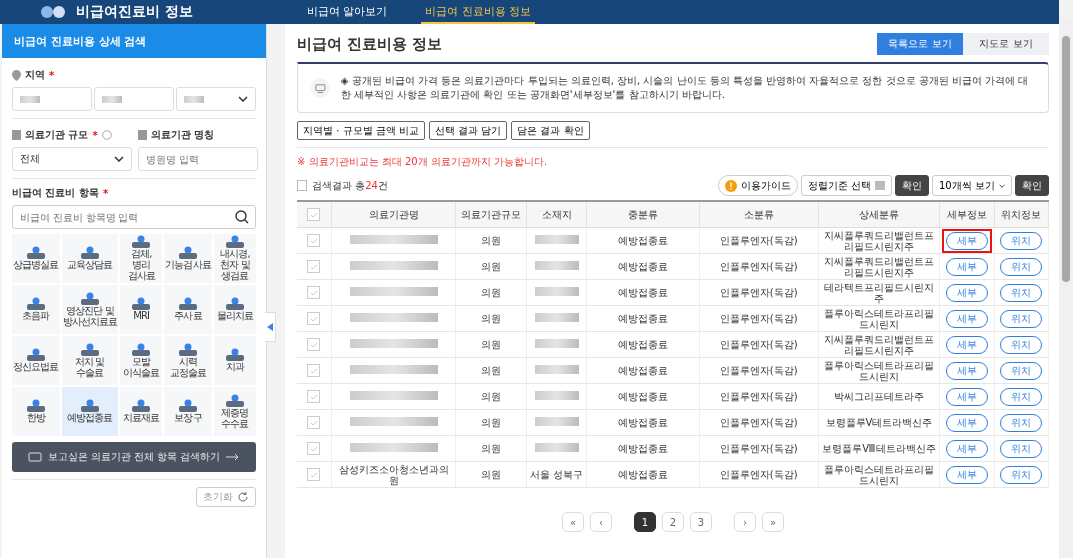 The height and width of the screenshot is (558, 1073). What do you see at coordinates (556, 474) in the screenshot?
I see `table-cell: 서울 성북구` at bounding box center [556, 474].